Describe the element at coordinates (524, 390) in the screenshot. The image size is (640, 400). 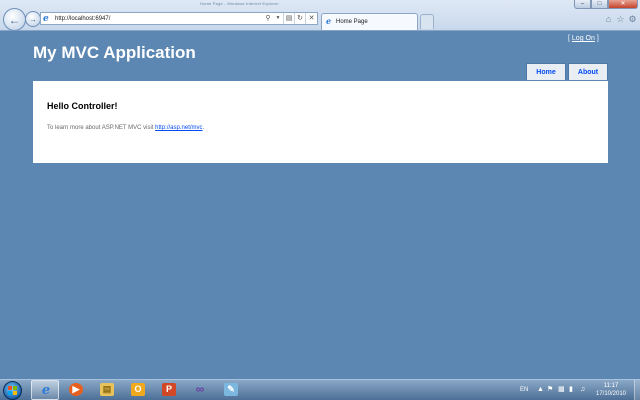
I see `language-indicator: EN` at that location.